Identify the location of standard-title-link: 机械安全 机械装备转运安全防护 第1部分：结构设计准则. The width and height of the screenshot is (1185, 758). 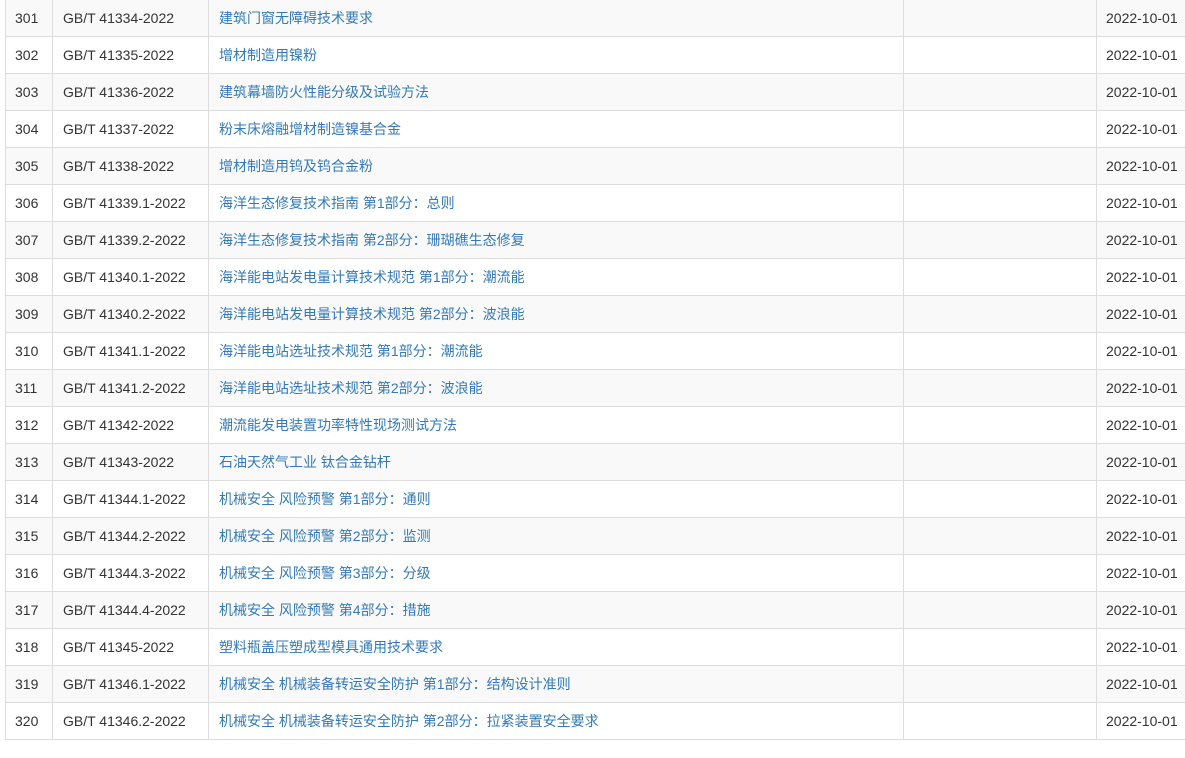
(395, 684).